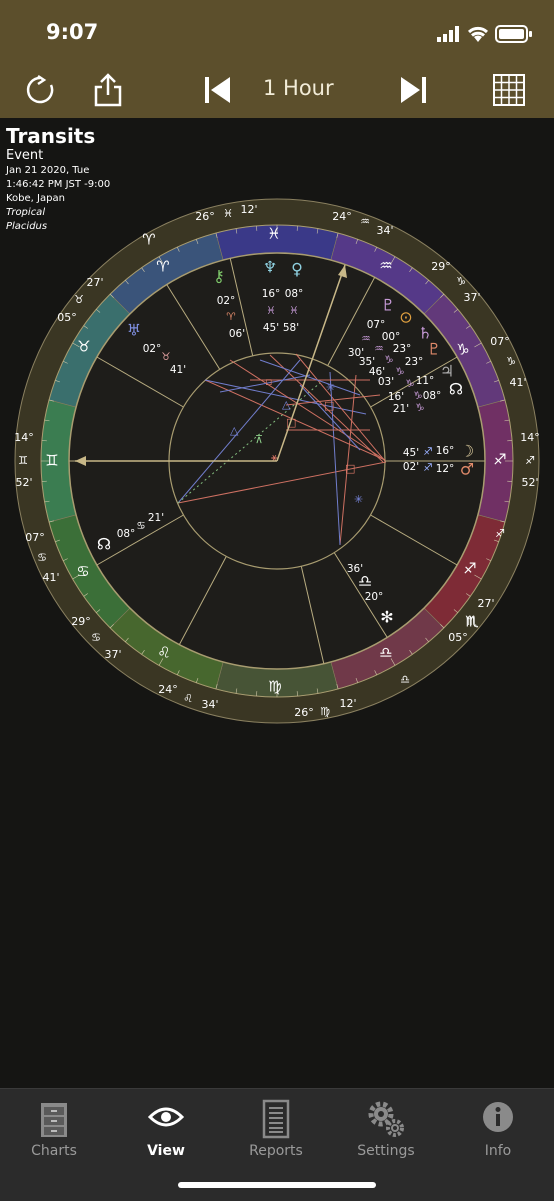  I want to click on planet-glyph: ☽, so click(467, 451).